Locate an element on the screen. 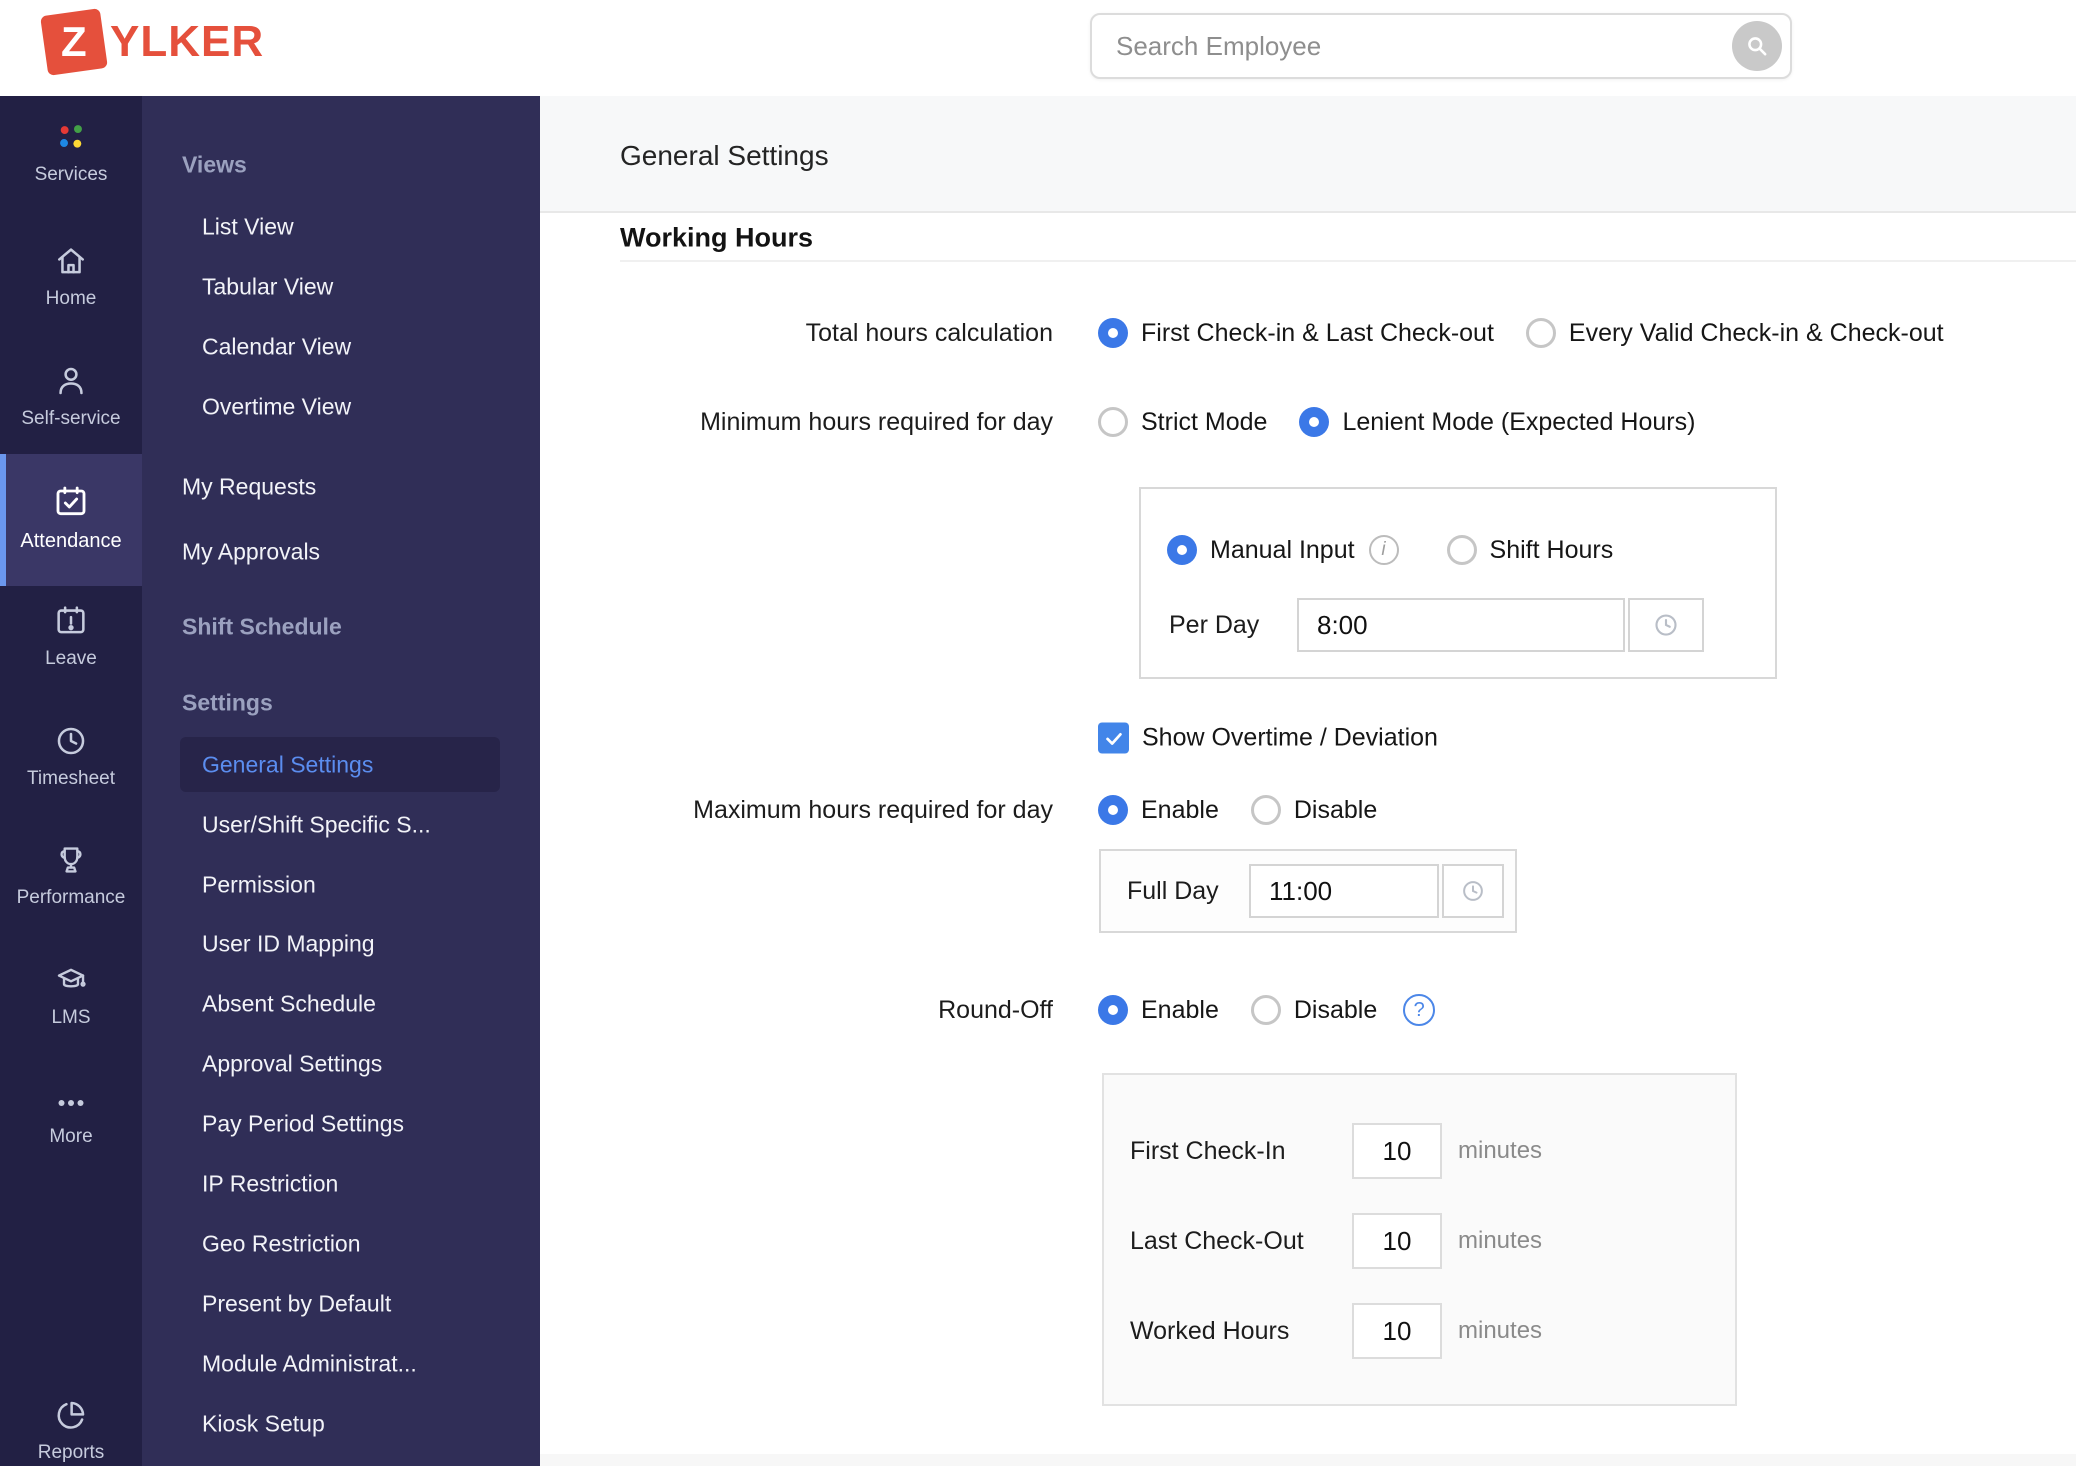 This screenshot has height=1466, width=2076. search-input is located at coordinates (1412, 46).